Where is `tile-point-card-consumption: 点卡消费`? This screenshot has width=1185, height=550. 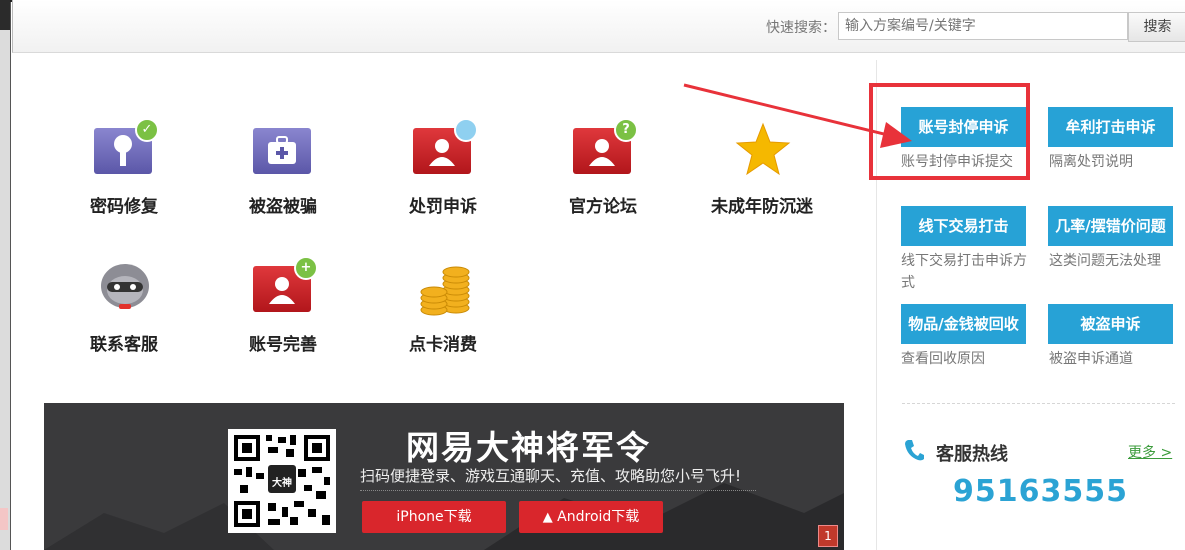
tile-point-card-consumption: 点卡消费 is located at coordinates (443, 313).